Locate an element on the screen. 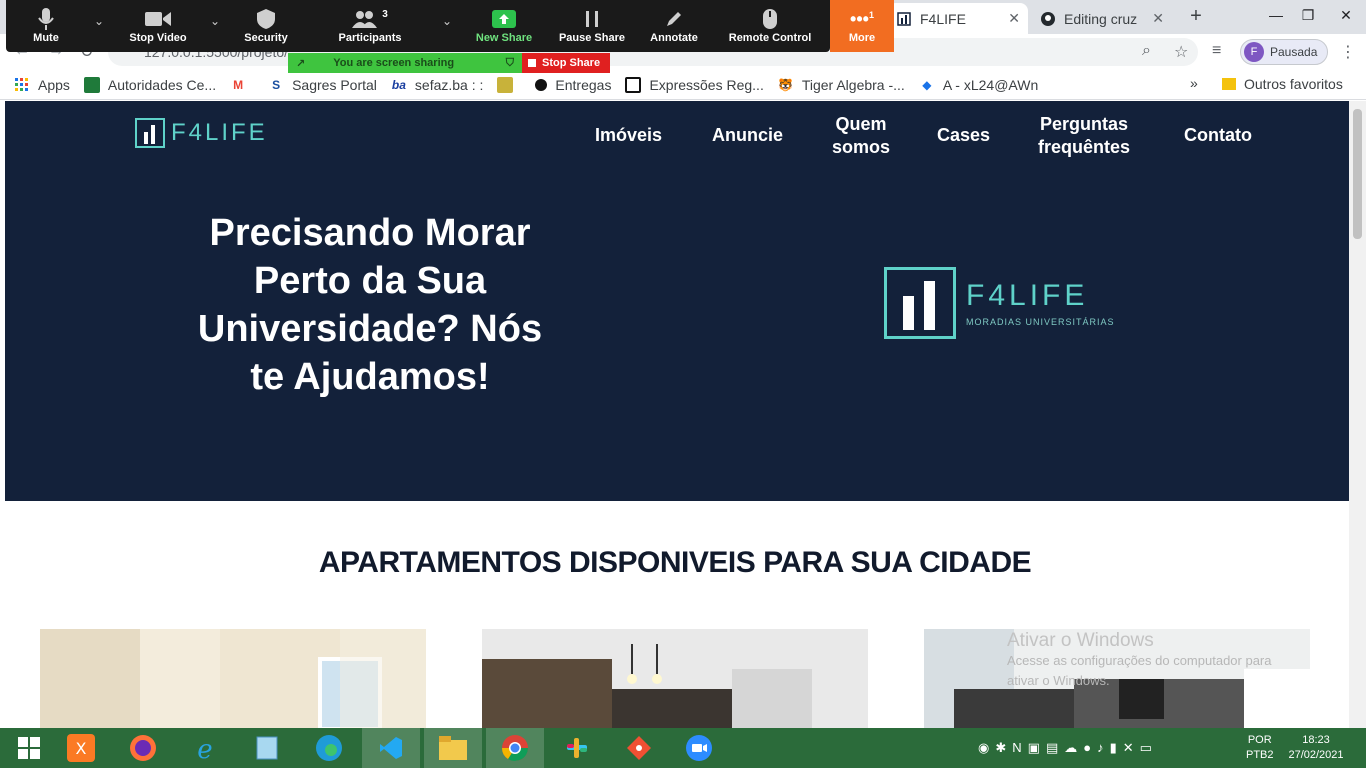 Image resolution: width=1366 pixels, height=768 pixels. nav-perguntas: Perguntas frequêntes is located at coordinates (1084, 136).